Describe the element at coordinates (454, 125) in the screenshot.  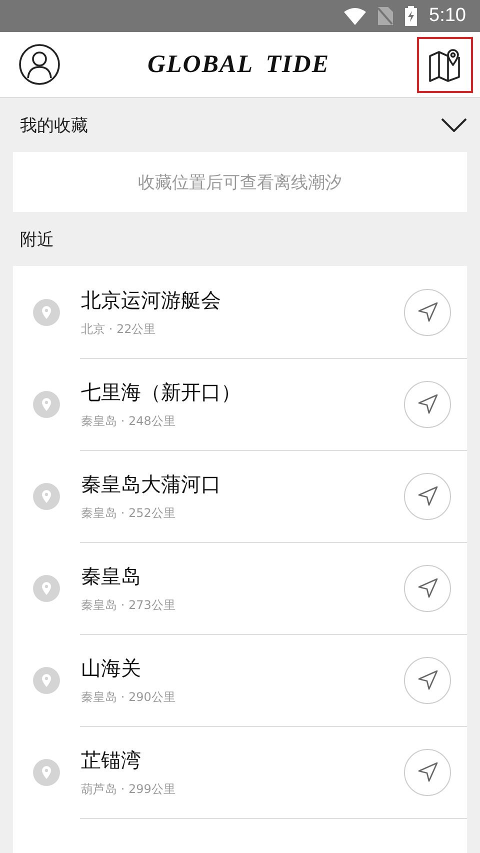
I see `chevron-icon` at that location.